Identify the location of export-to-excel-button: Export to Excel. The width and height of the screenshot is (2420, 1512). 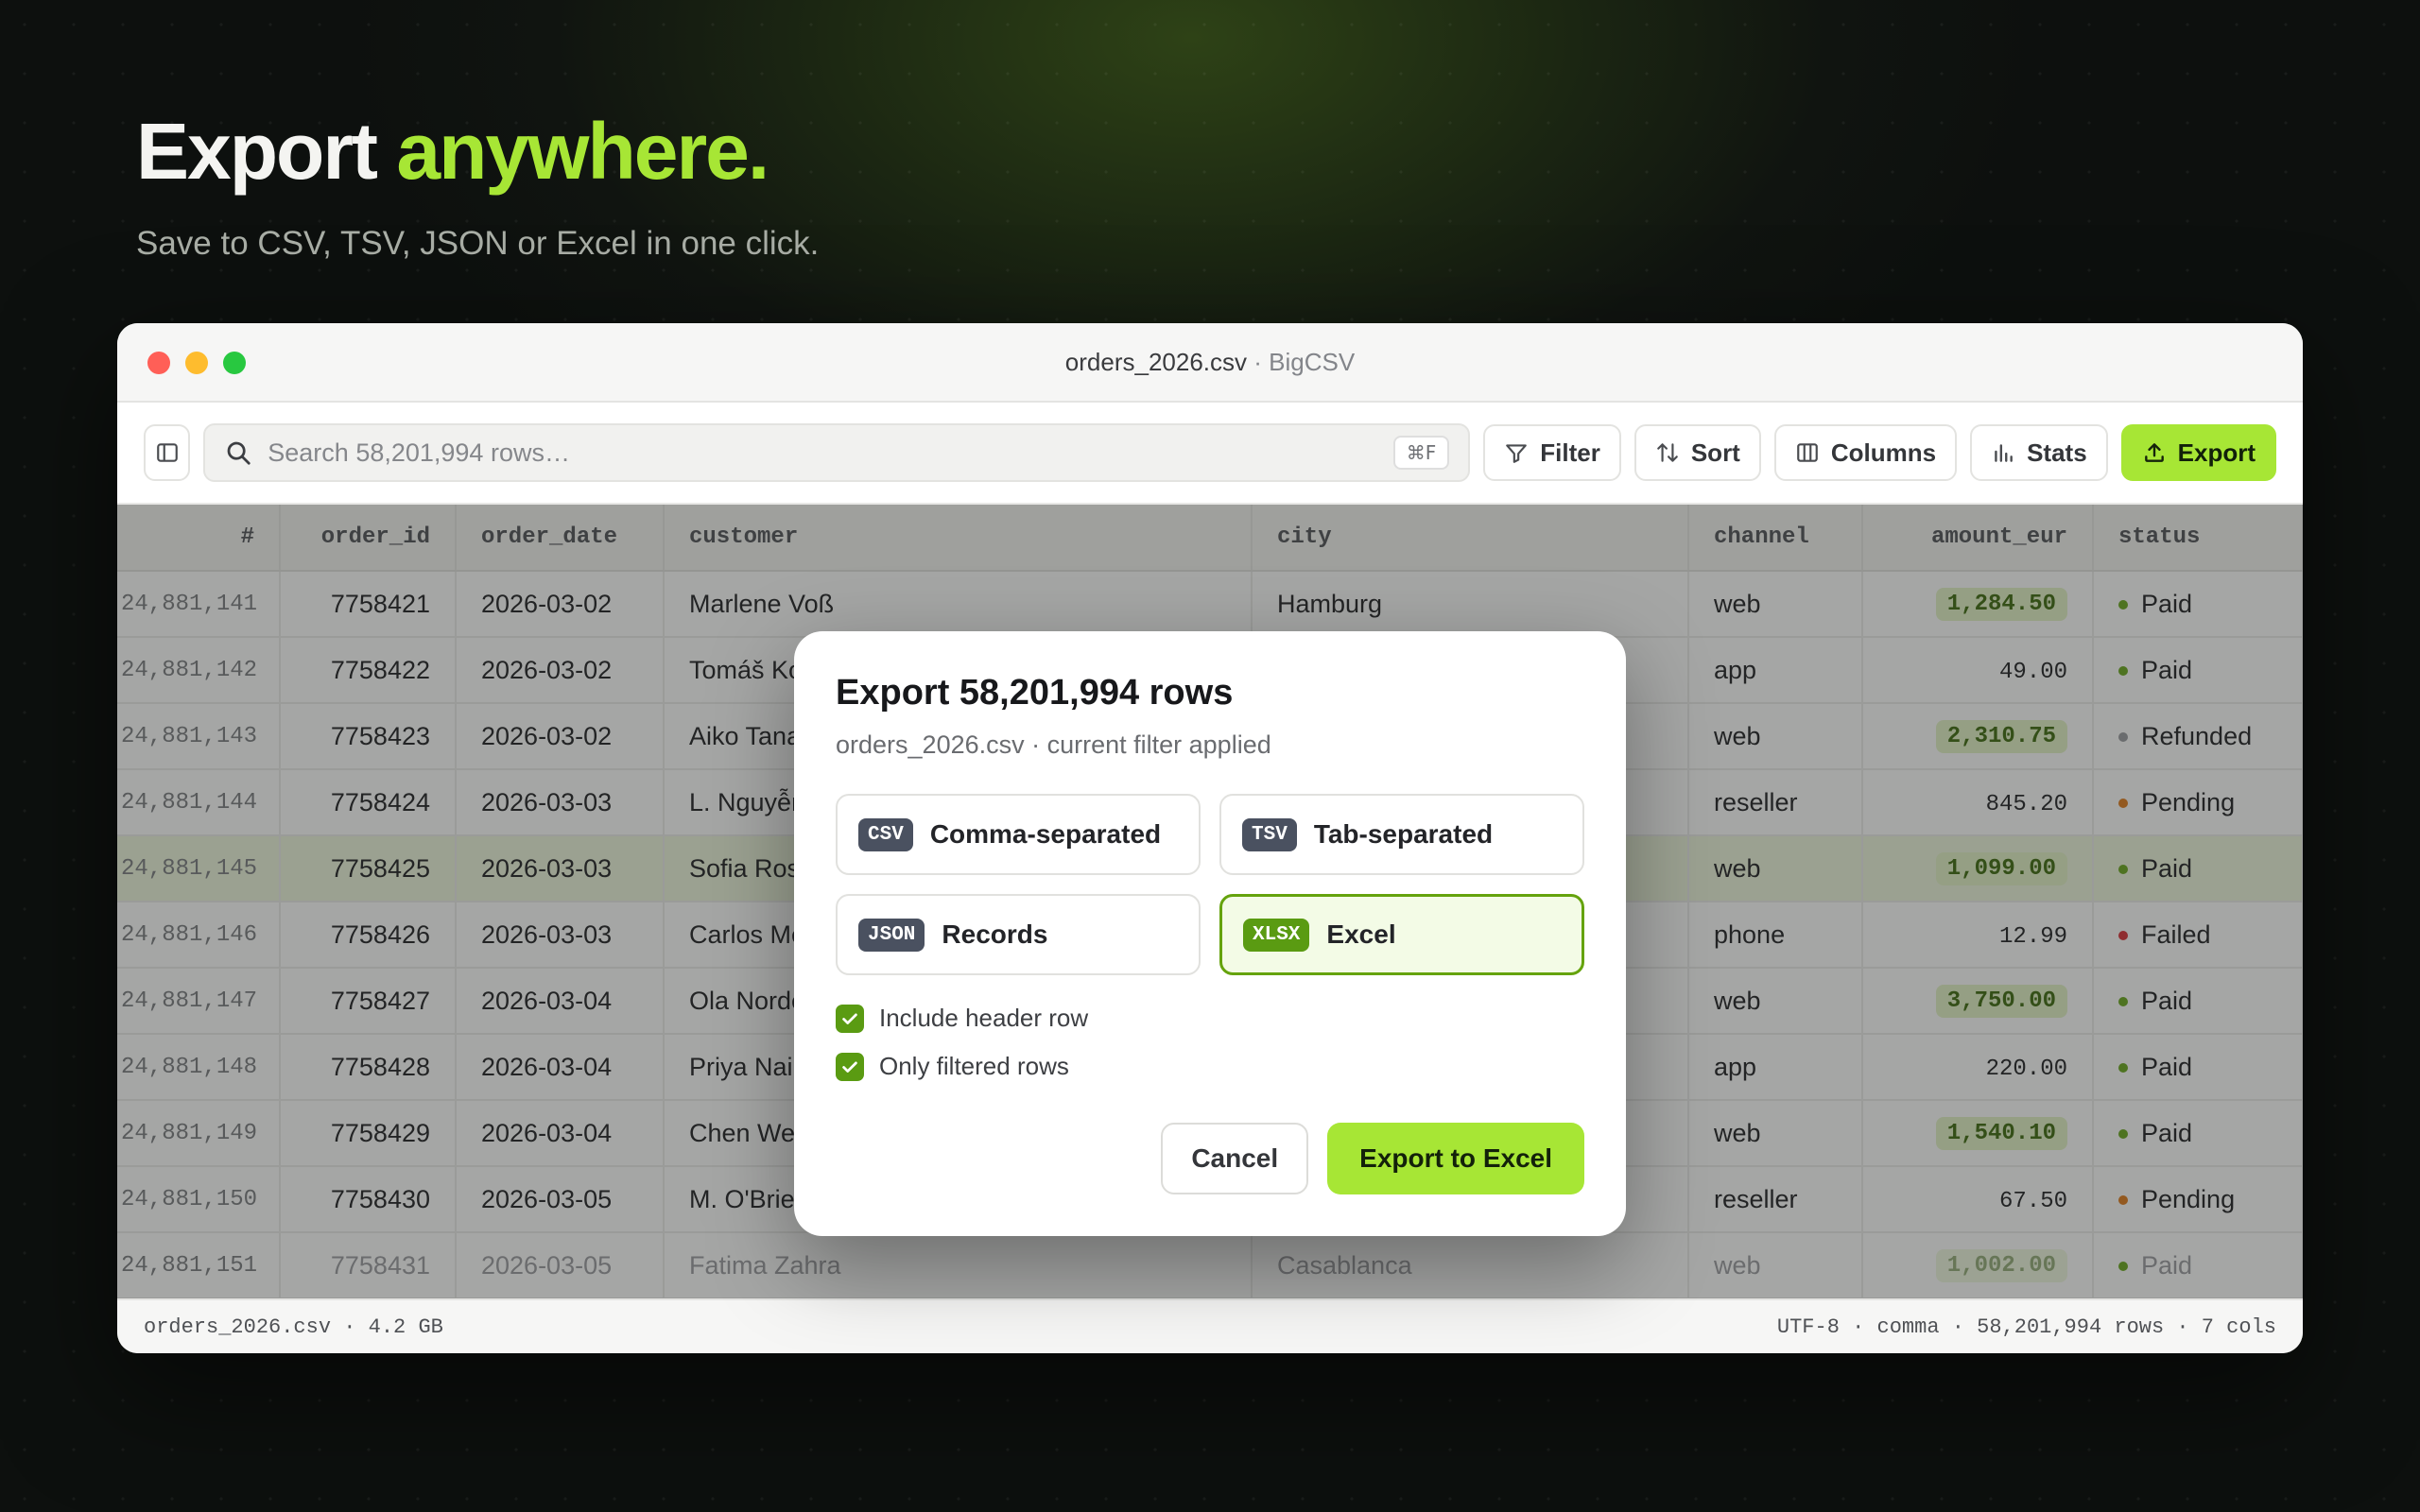
(1455, 1158).